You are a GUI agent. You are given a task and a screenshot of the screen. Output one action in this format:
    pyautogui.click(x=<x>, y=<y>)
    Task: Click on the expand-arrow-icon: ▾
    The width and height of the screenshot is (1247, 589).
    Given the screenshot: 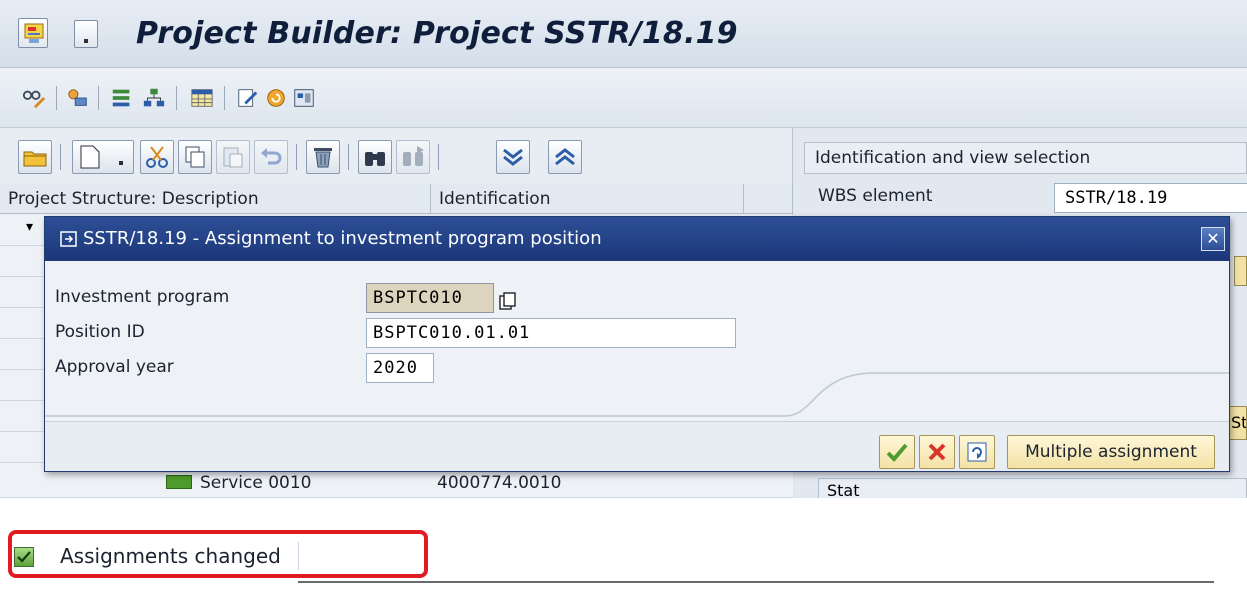 What is the action you would take?
    pyautogui.click(x=29, y=227)
    